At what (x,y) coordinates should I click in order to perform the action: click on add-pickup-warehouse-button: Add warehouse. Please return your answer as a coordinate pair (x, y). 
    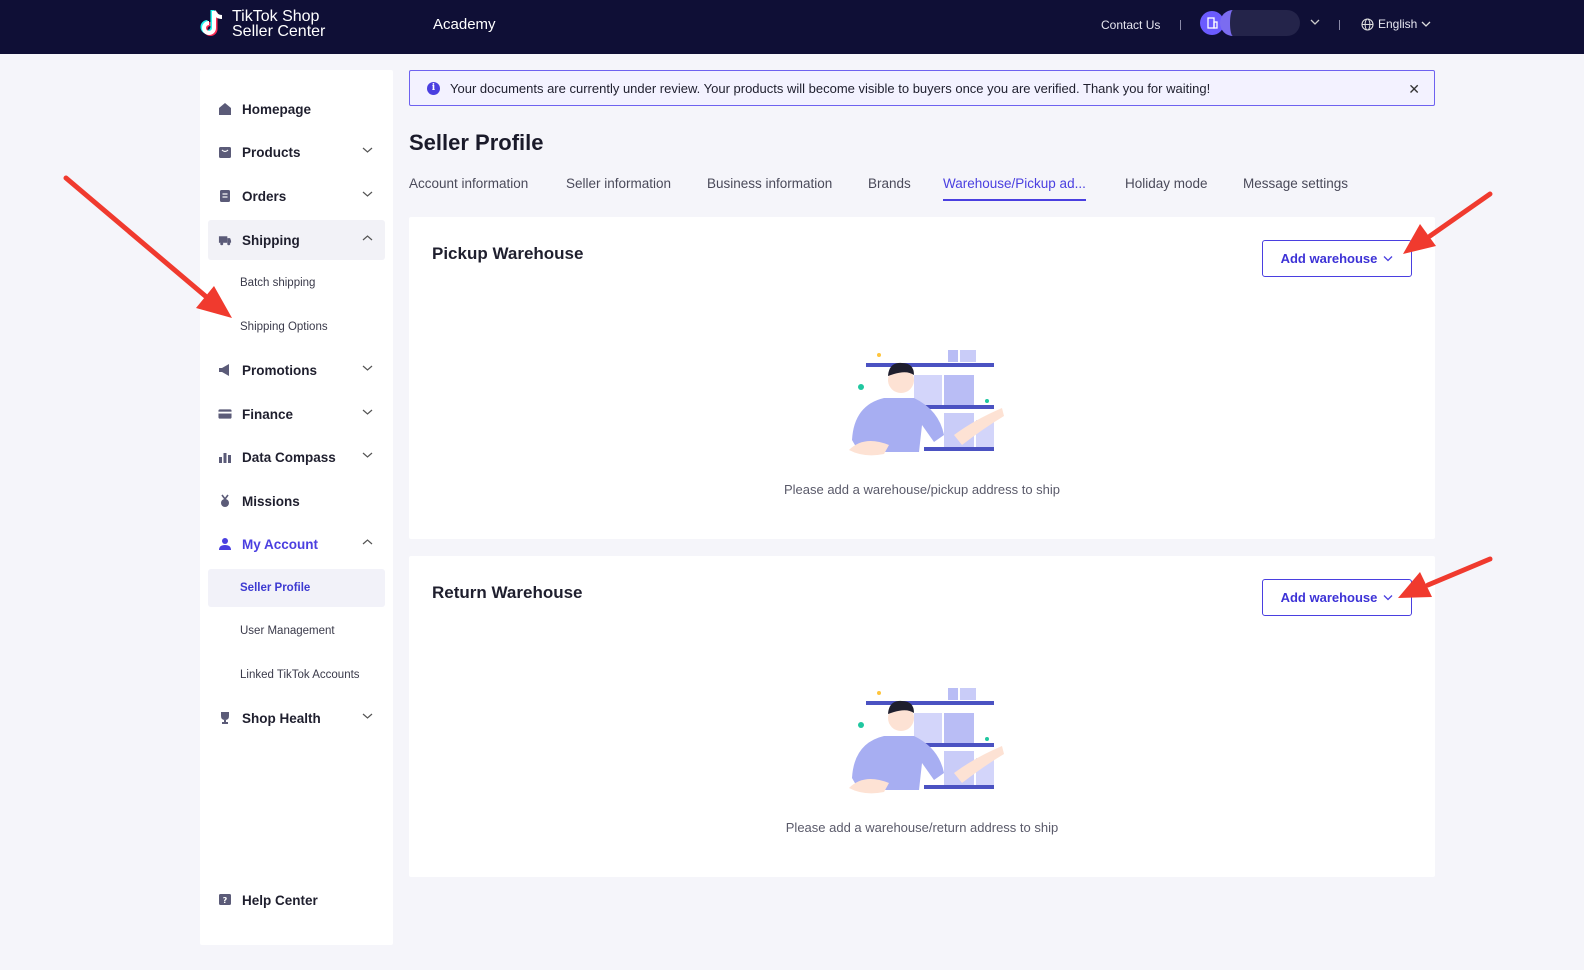
    Looking at the image, I should click on (1337, 258).